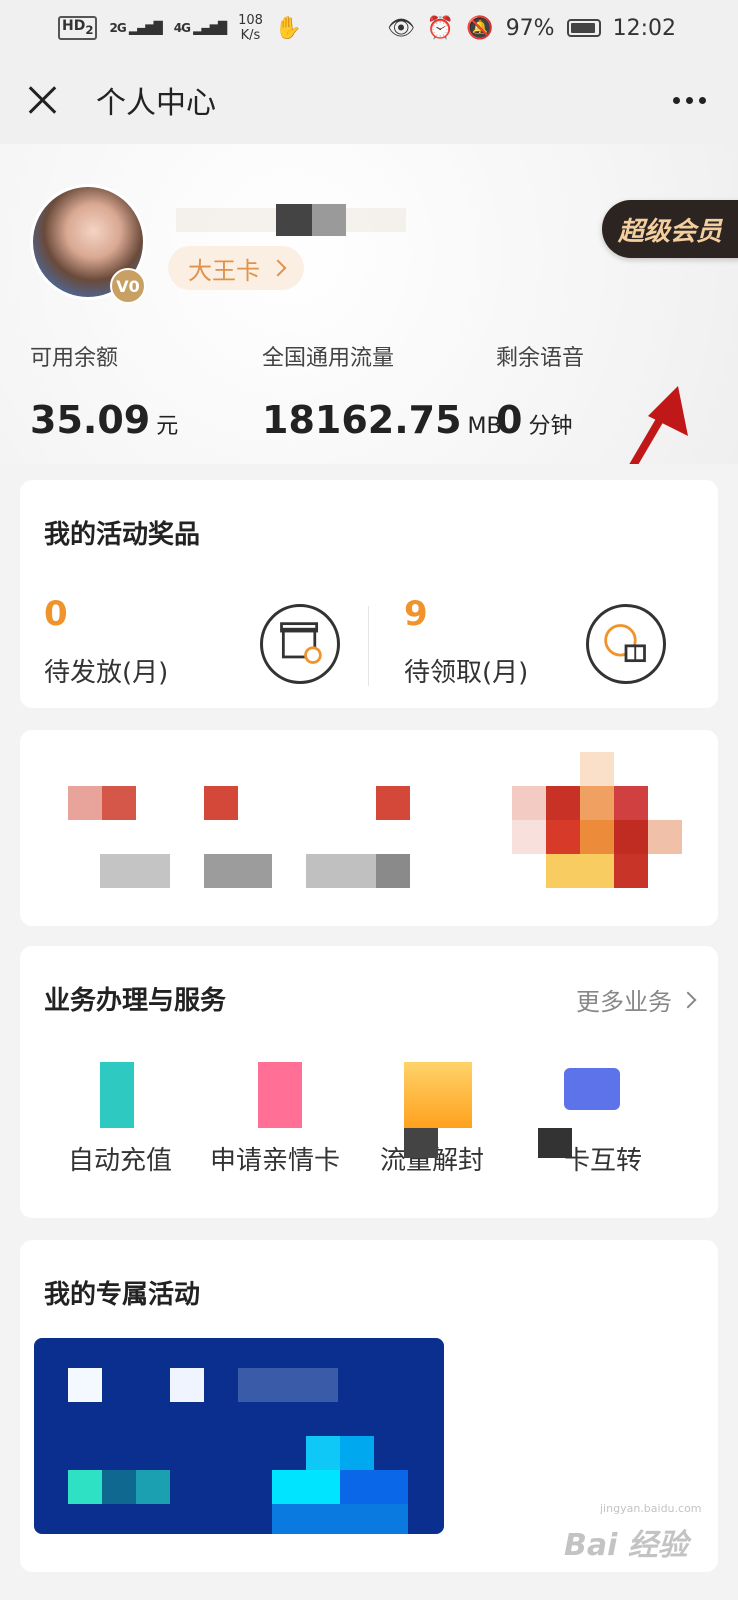 Image resolution: width=738 pixels, height=1600 pixels. What do you see at coordinates (250, 35) in the screenshot?
I see `speed-unit: K/s` at bounding box center [250, 35].